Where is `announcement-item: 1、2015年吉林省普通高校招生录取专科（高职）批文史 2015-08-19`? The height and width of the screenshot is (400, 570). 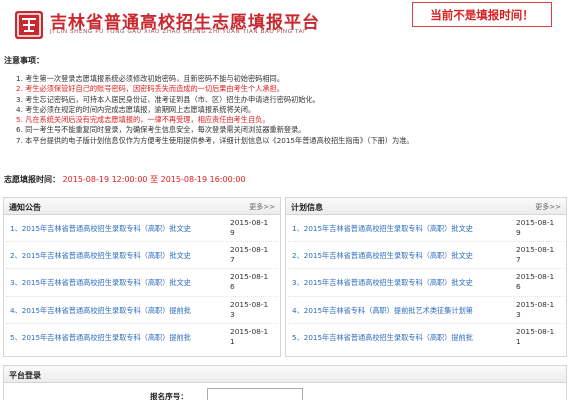 announcement-item: 1、2015年吉林省普通高校招生录取专科（高职）批文史 2015-08-19 is located at coordinates (142, 229).